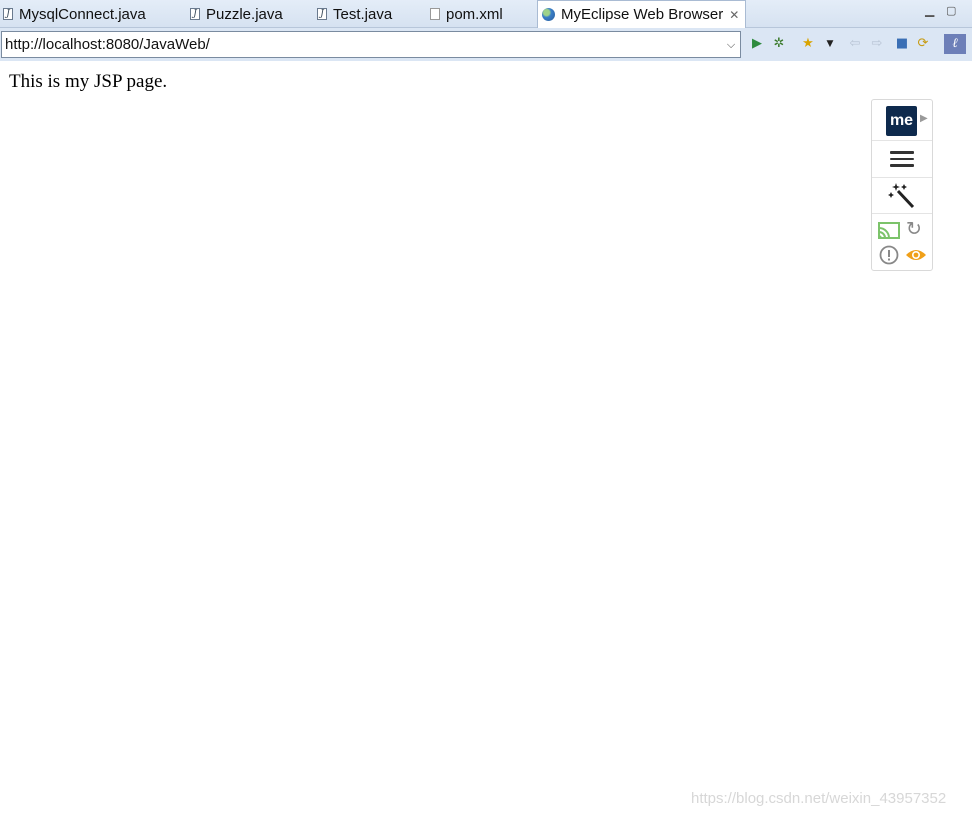 The image size is (972, 819). Describe the element at coordinates (757, 44) in the screenshot. I see `run-icon: ▶` at that location.